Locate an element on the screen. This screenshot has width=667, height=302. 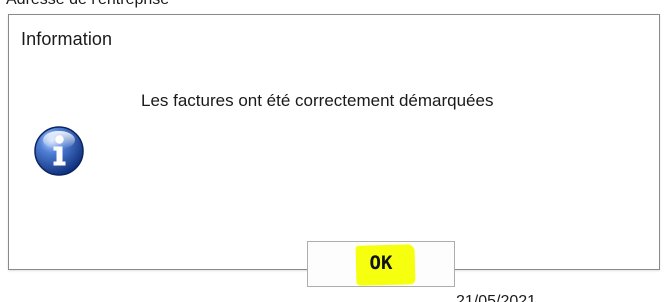
information-icon is located at coordinates (59, 151).